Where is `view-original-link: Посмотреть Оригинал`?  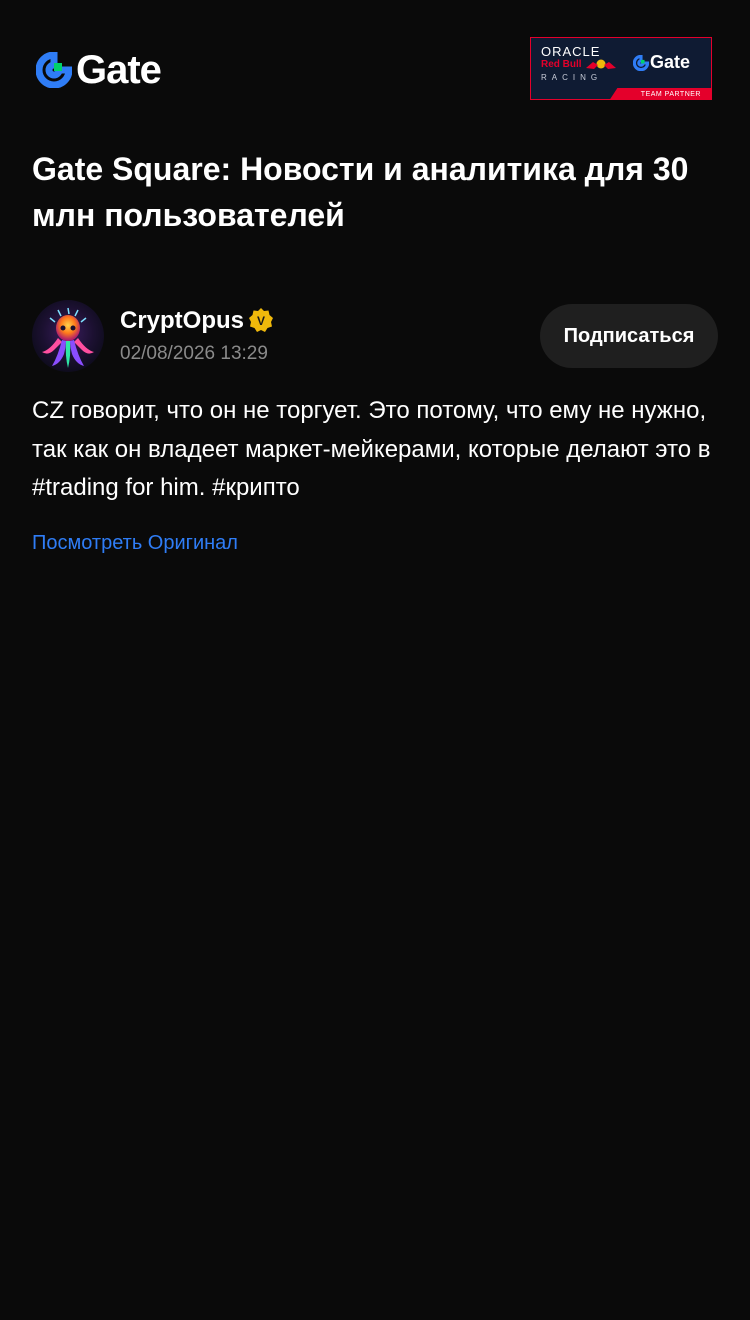
view-original-link: Посмотреть Оригинал is located at coordinates (135, 543).